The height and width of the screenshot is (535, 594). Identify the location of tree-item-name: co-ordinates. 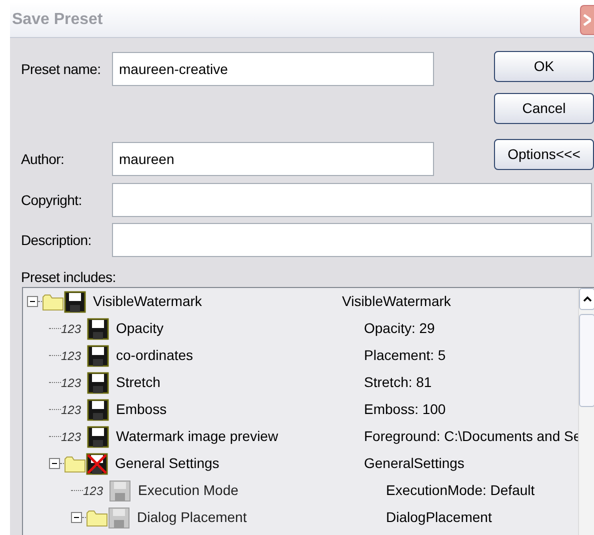
(155, 355).